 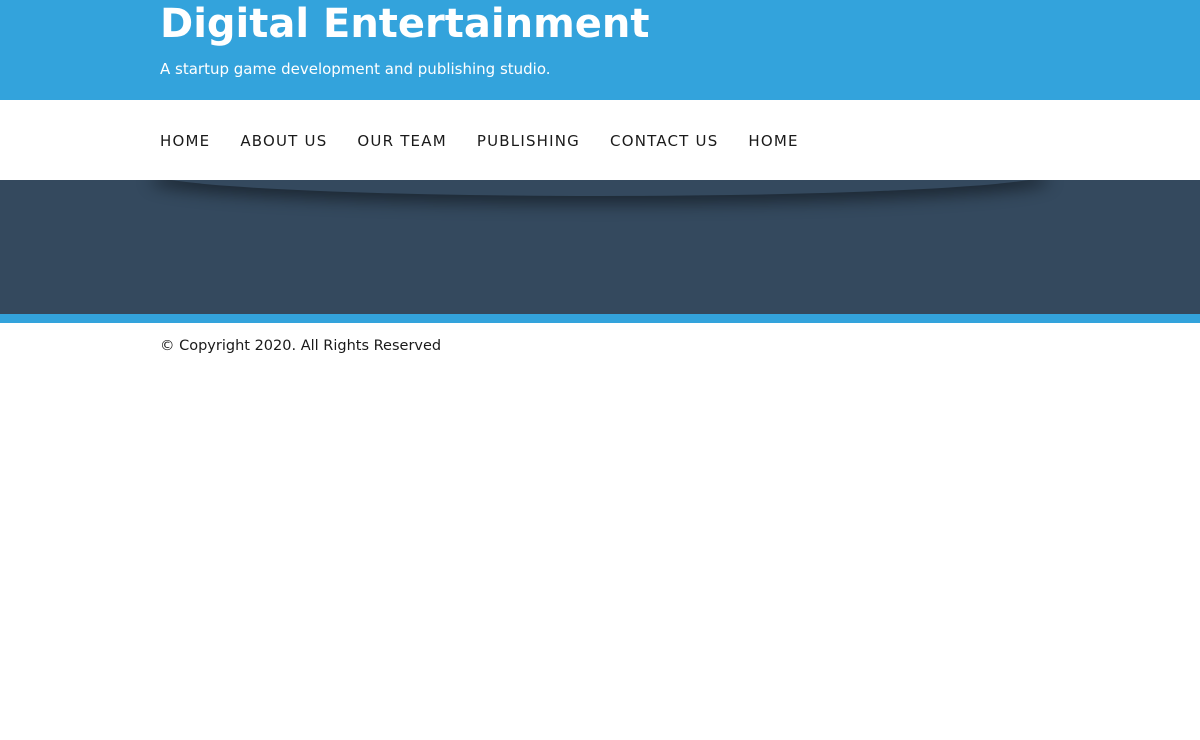 What do you see at coordinates (664, 141) in the screenshot?
I see `nav-item-contact-us: CONTACT US` at bounding box center [664, 141].